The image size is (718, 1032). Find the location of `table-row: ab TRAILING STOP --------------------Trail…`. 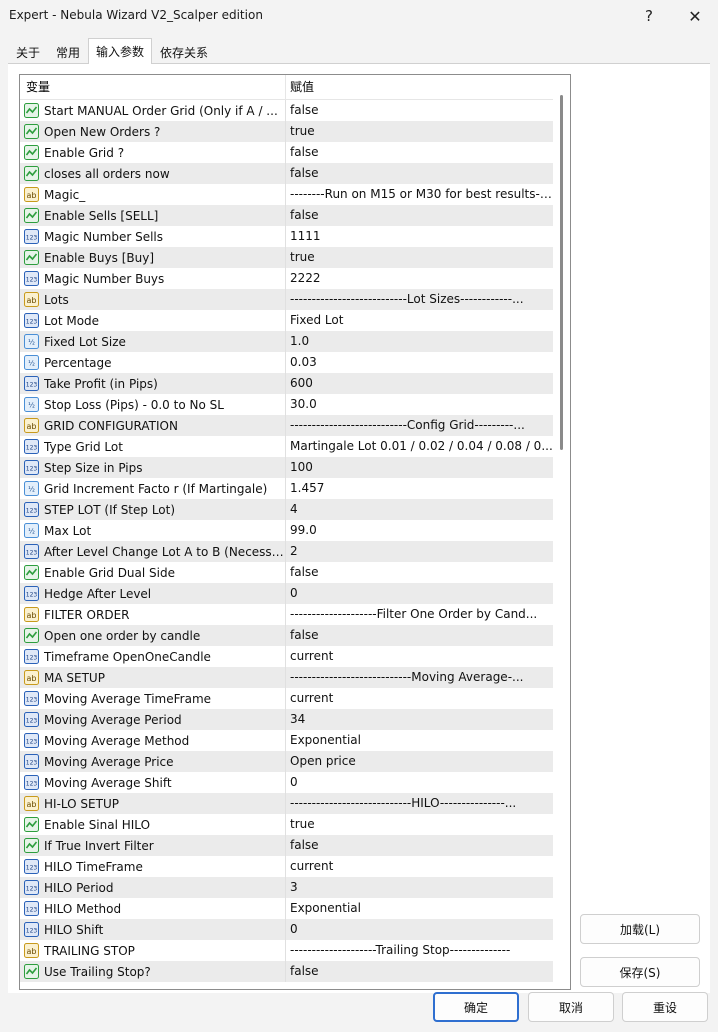

table-row: ab TRAILING STOP --------------------Trail… is located at coordinates (286, 950).